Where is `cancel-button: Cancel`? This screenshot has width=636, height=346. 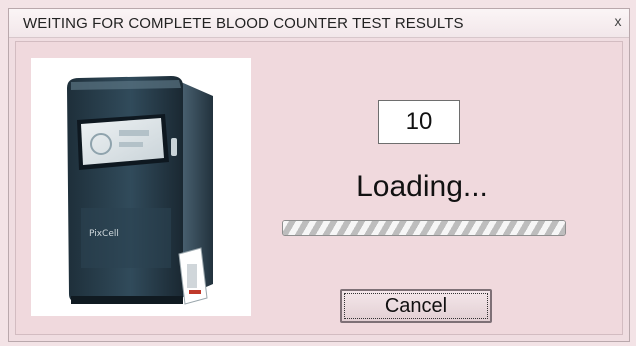
cancel-button: Cancel is located at coordinates (416, 306).